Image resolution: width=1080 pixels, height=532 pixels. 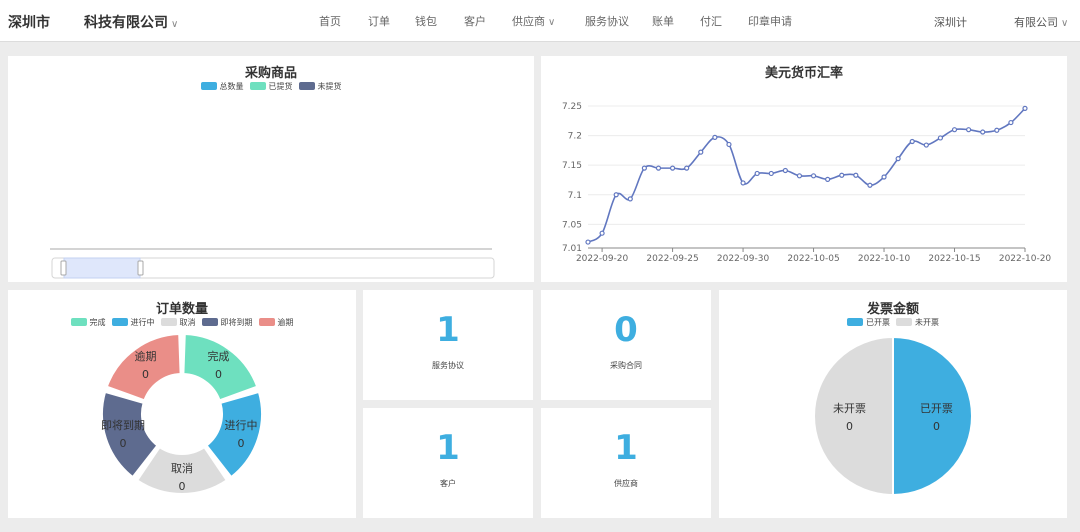 I want to click on nav-item-label: 付汇, so click(x=711, y=21).